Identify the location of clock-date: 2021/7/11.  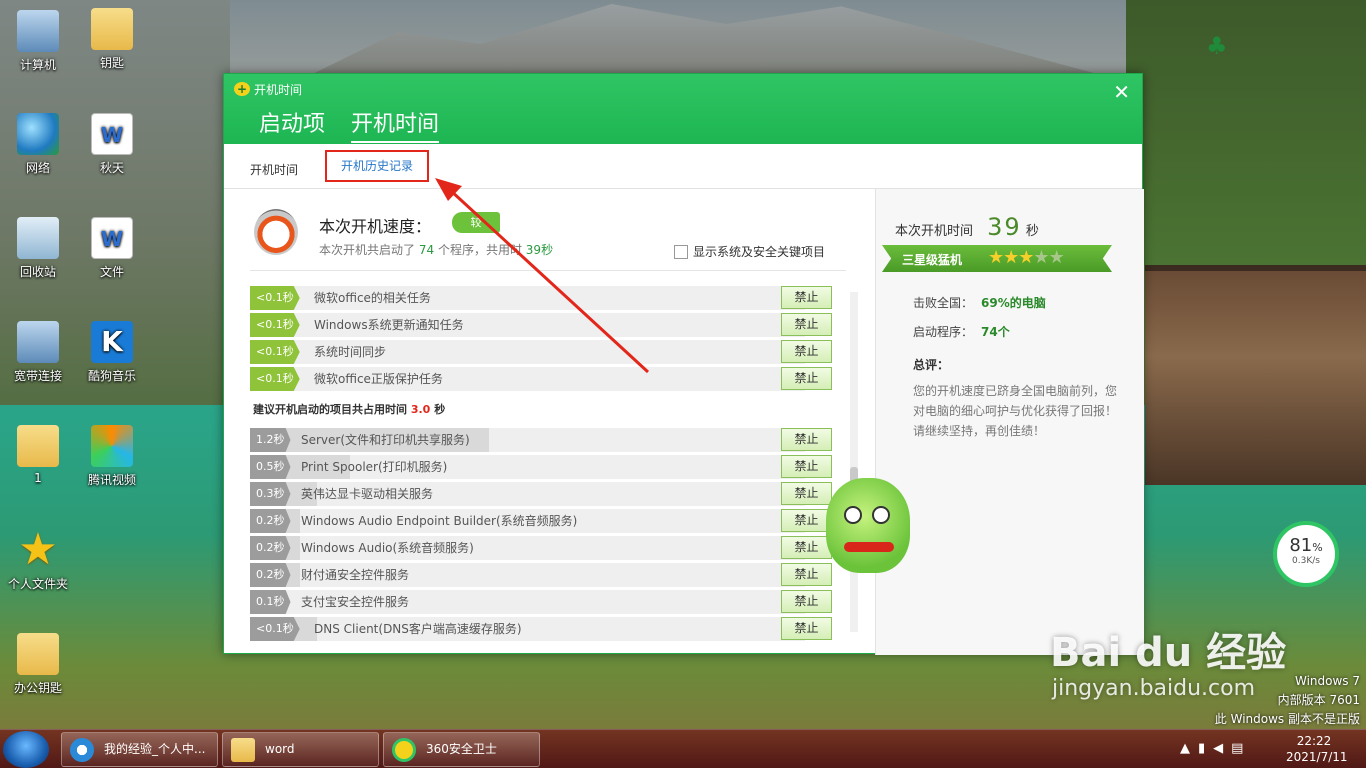
(1317, 757).